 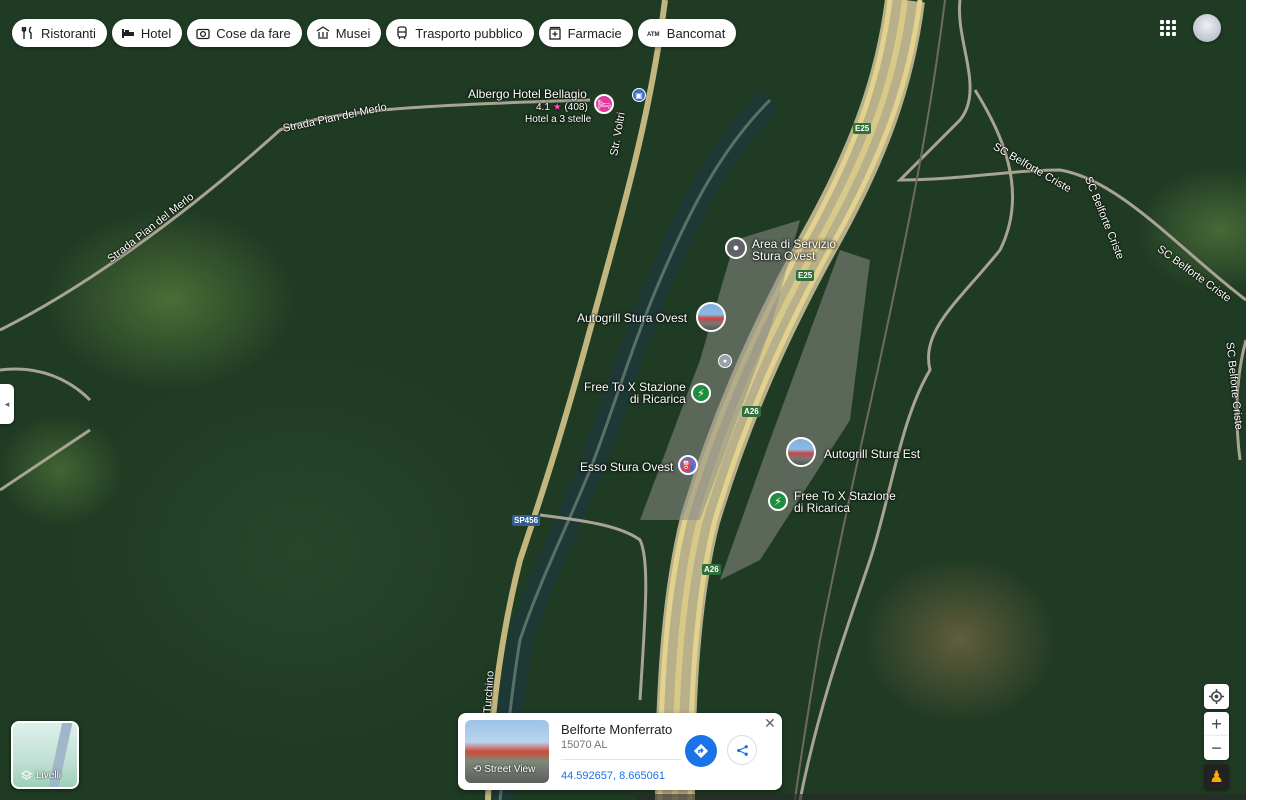 I want to click on account-avatar, so click(x=1207, y=28).